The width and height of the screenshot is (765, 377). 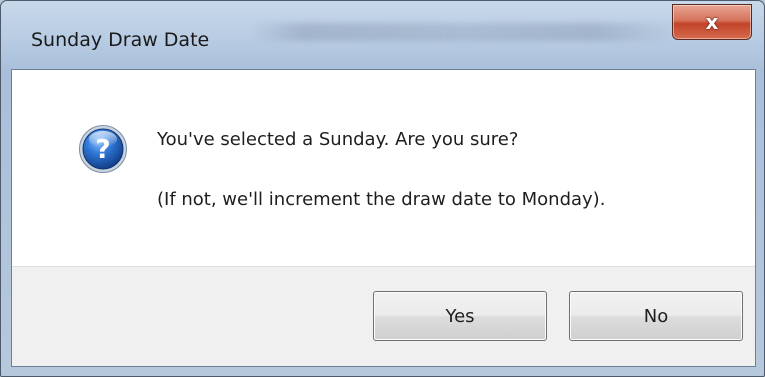 What do you see at coordinates (460, 316) in the screenshot?
I see `yes-button: Yes` at bounding box center [460, 316].